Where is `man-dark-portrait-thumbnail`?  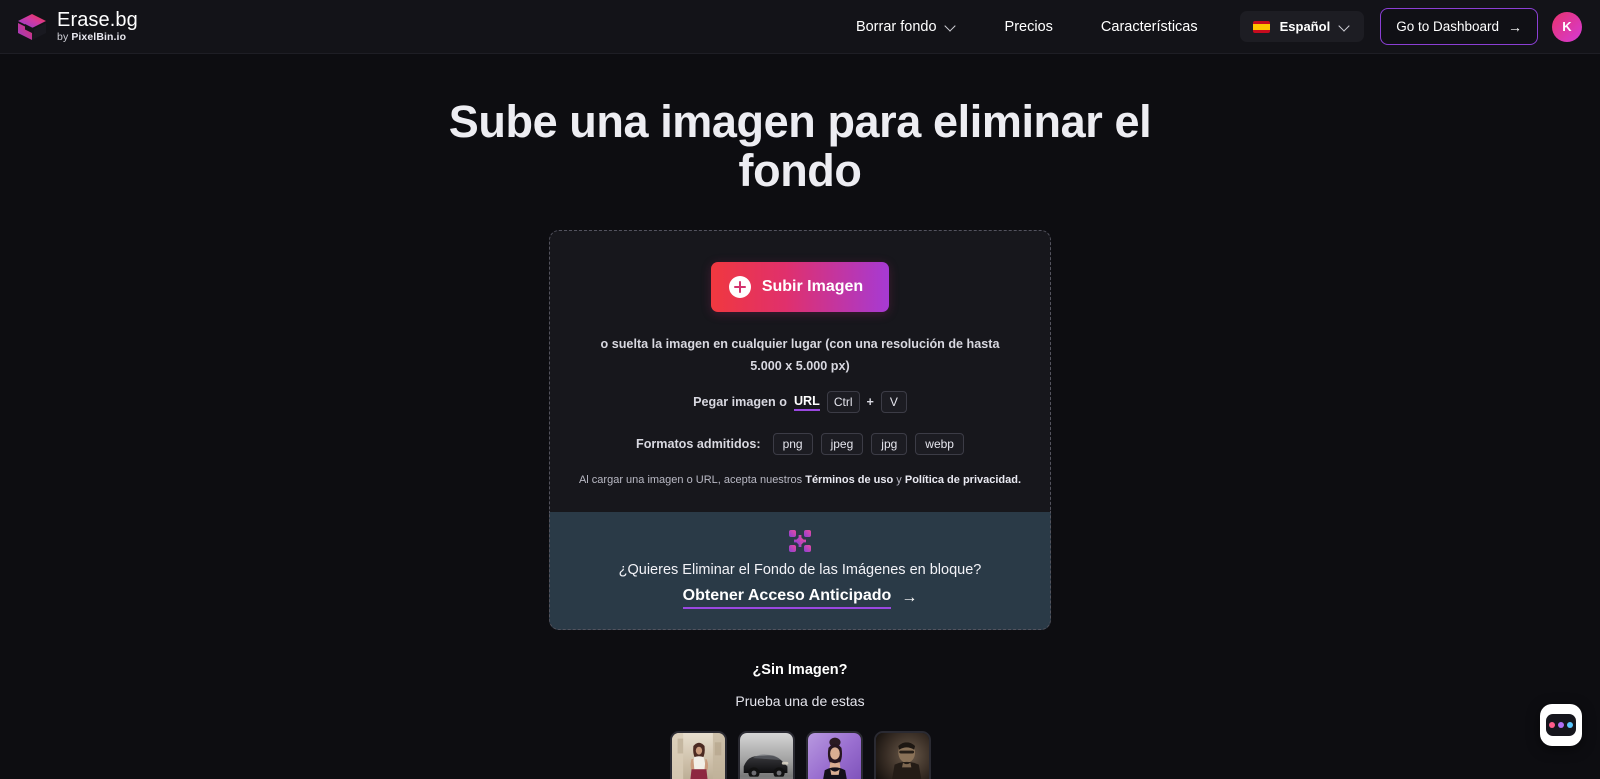 man-dark-portrait-thumbnail is located at coordinates (902, 755).